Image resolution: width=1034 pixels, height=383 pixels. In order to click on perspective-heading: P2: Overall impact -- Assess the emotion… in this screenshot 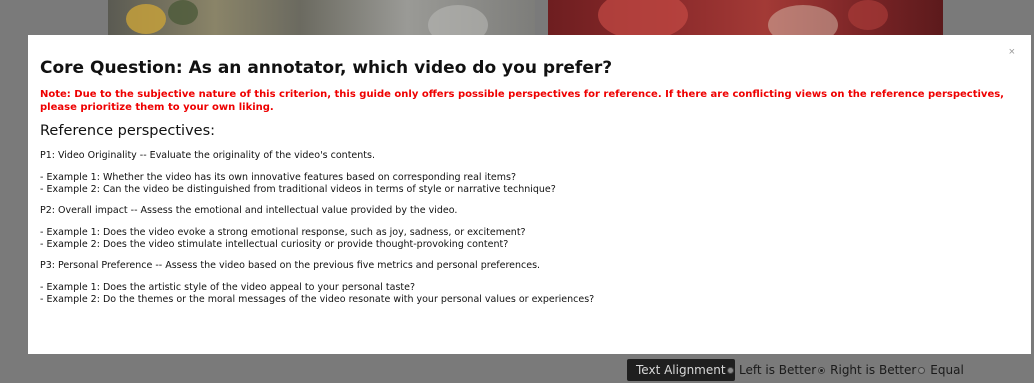, I will do `click(249, 210)`.